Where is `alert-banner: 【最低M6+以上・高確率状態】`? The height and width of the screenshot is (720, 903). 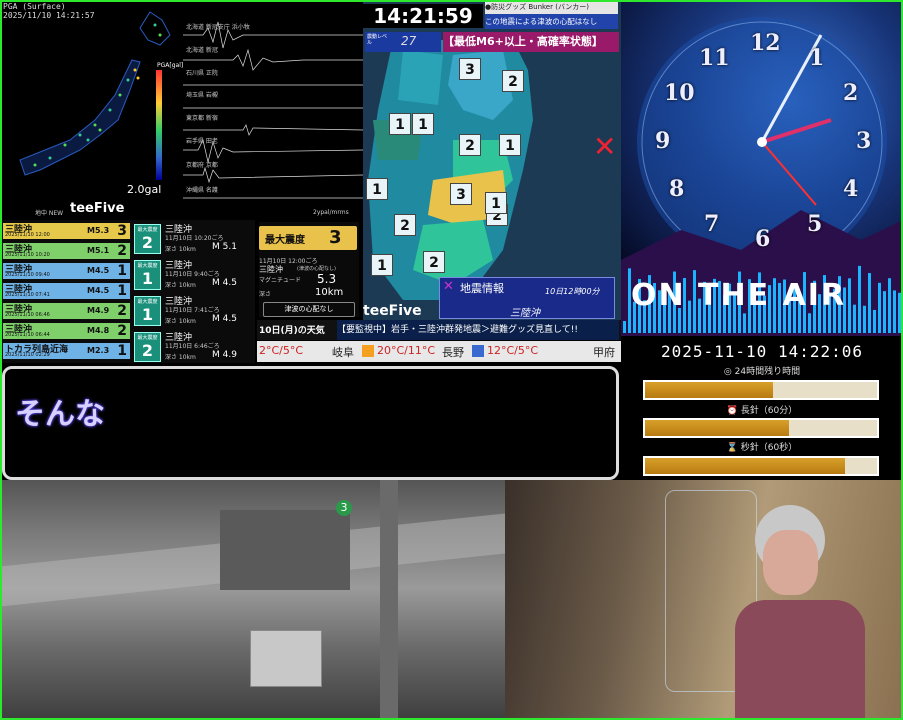 alert-banner: 【最低M6+以上・高確率状態】 is located at coordinates (531, 42).